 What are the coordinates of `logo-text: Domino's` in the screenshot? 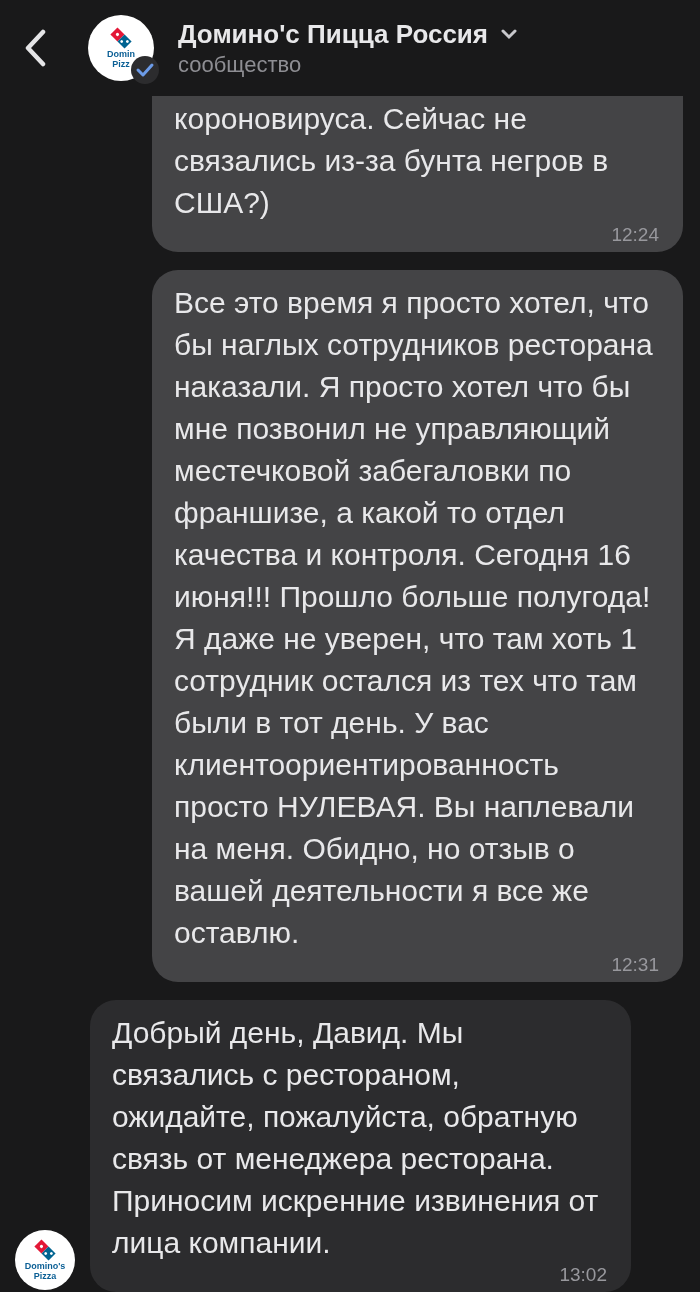 It's located at (45, 1266).